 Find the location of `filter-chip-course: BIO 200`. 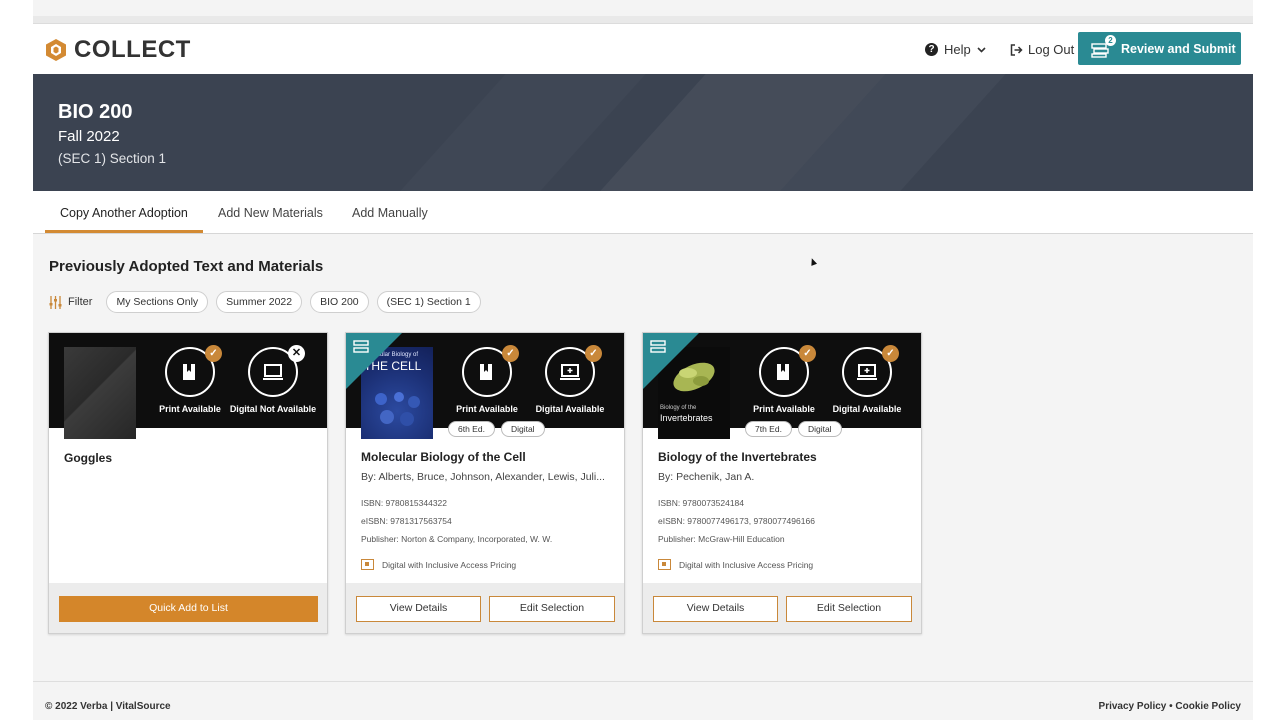

filter-chip-course: BIO 200 is located at coordinates (339, 302).